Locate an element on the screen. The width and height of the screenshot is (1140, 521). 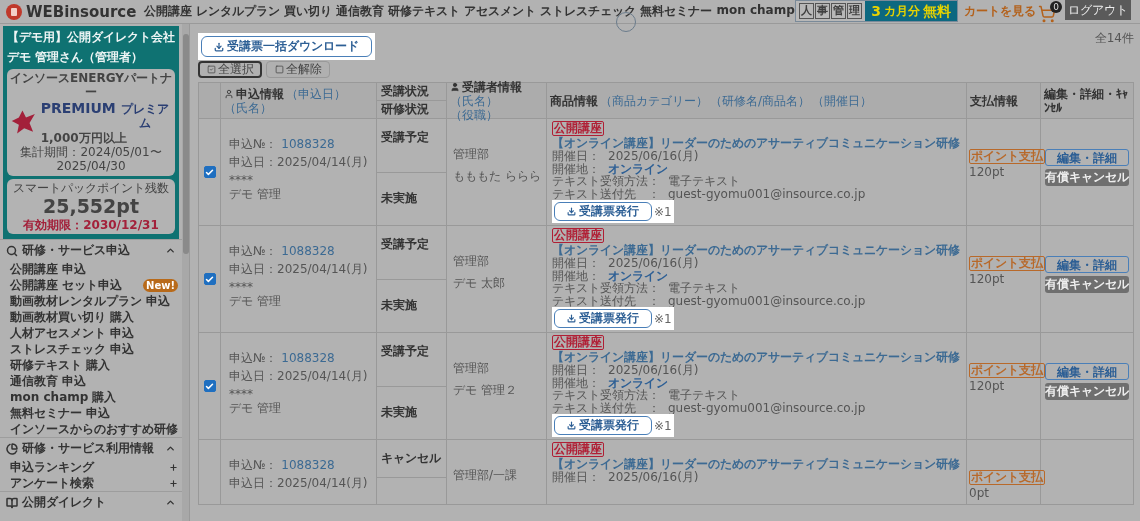
column-header: 支払情報 is located at coordinates (1004, 101).